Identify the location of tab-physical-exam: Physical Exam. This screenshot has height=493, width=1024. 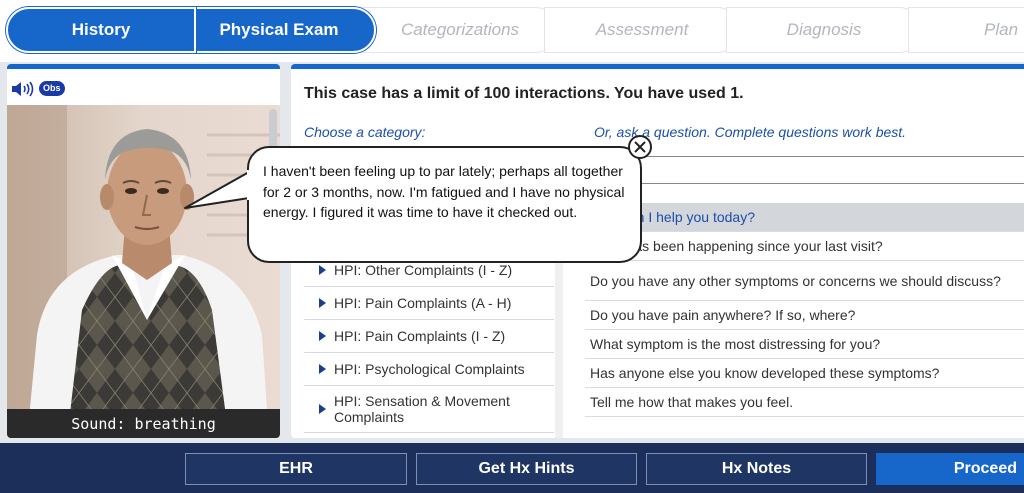
(279, 30).